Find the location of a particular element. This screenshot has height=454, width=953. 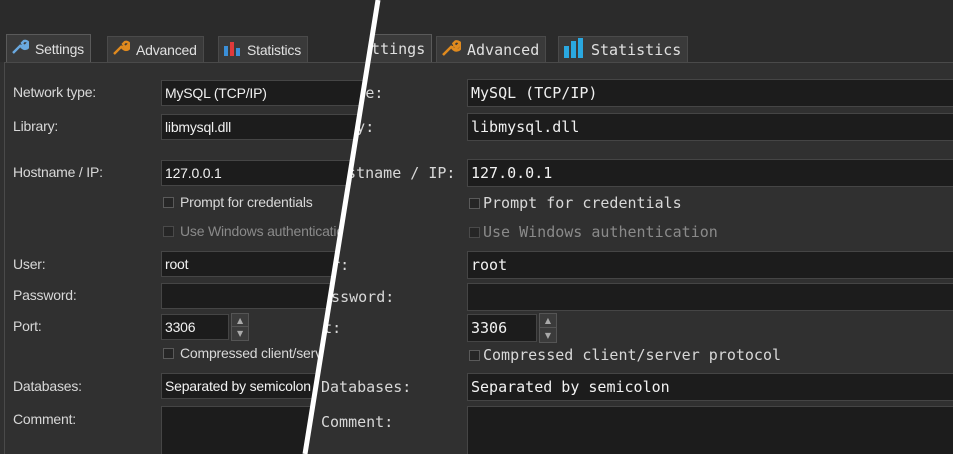

comment-textarea is located at coordinates (710, 430).